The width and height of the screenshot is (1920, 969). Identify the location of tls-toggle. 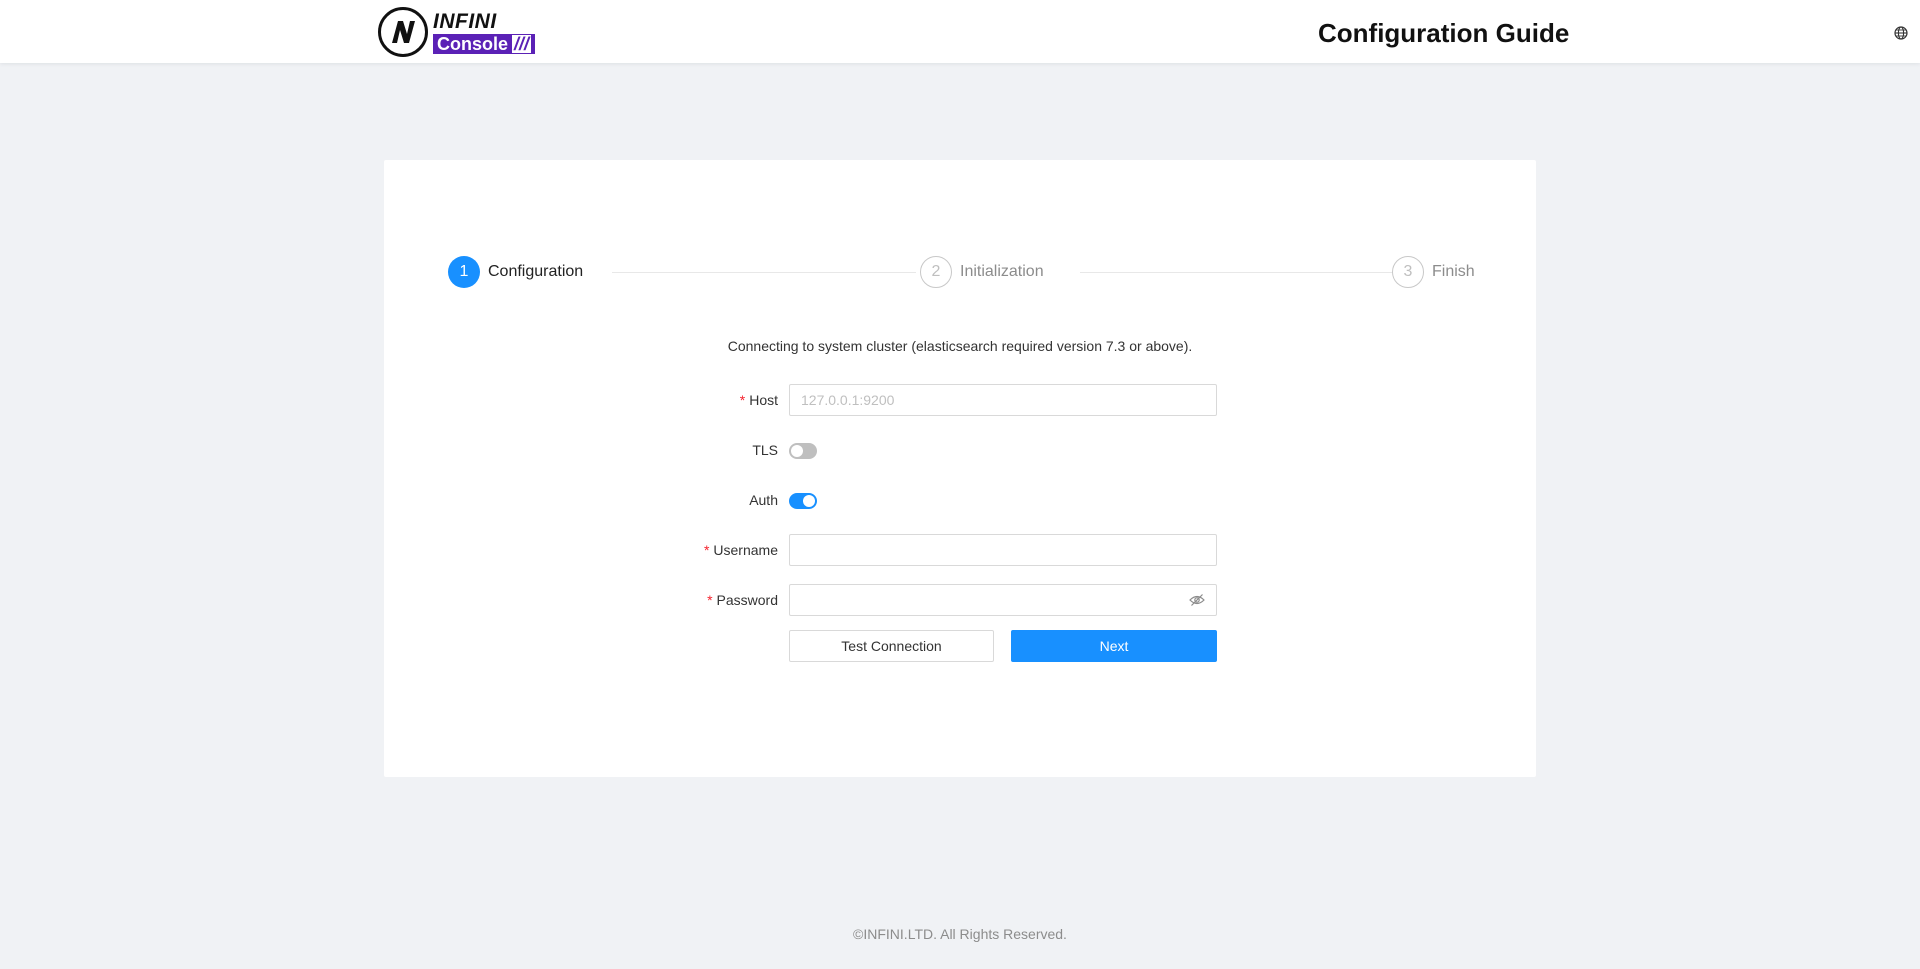
(803, 451).